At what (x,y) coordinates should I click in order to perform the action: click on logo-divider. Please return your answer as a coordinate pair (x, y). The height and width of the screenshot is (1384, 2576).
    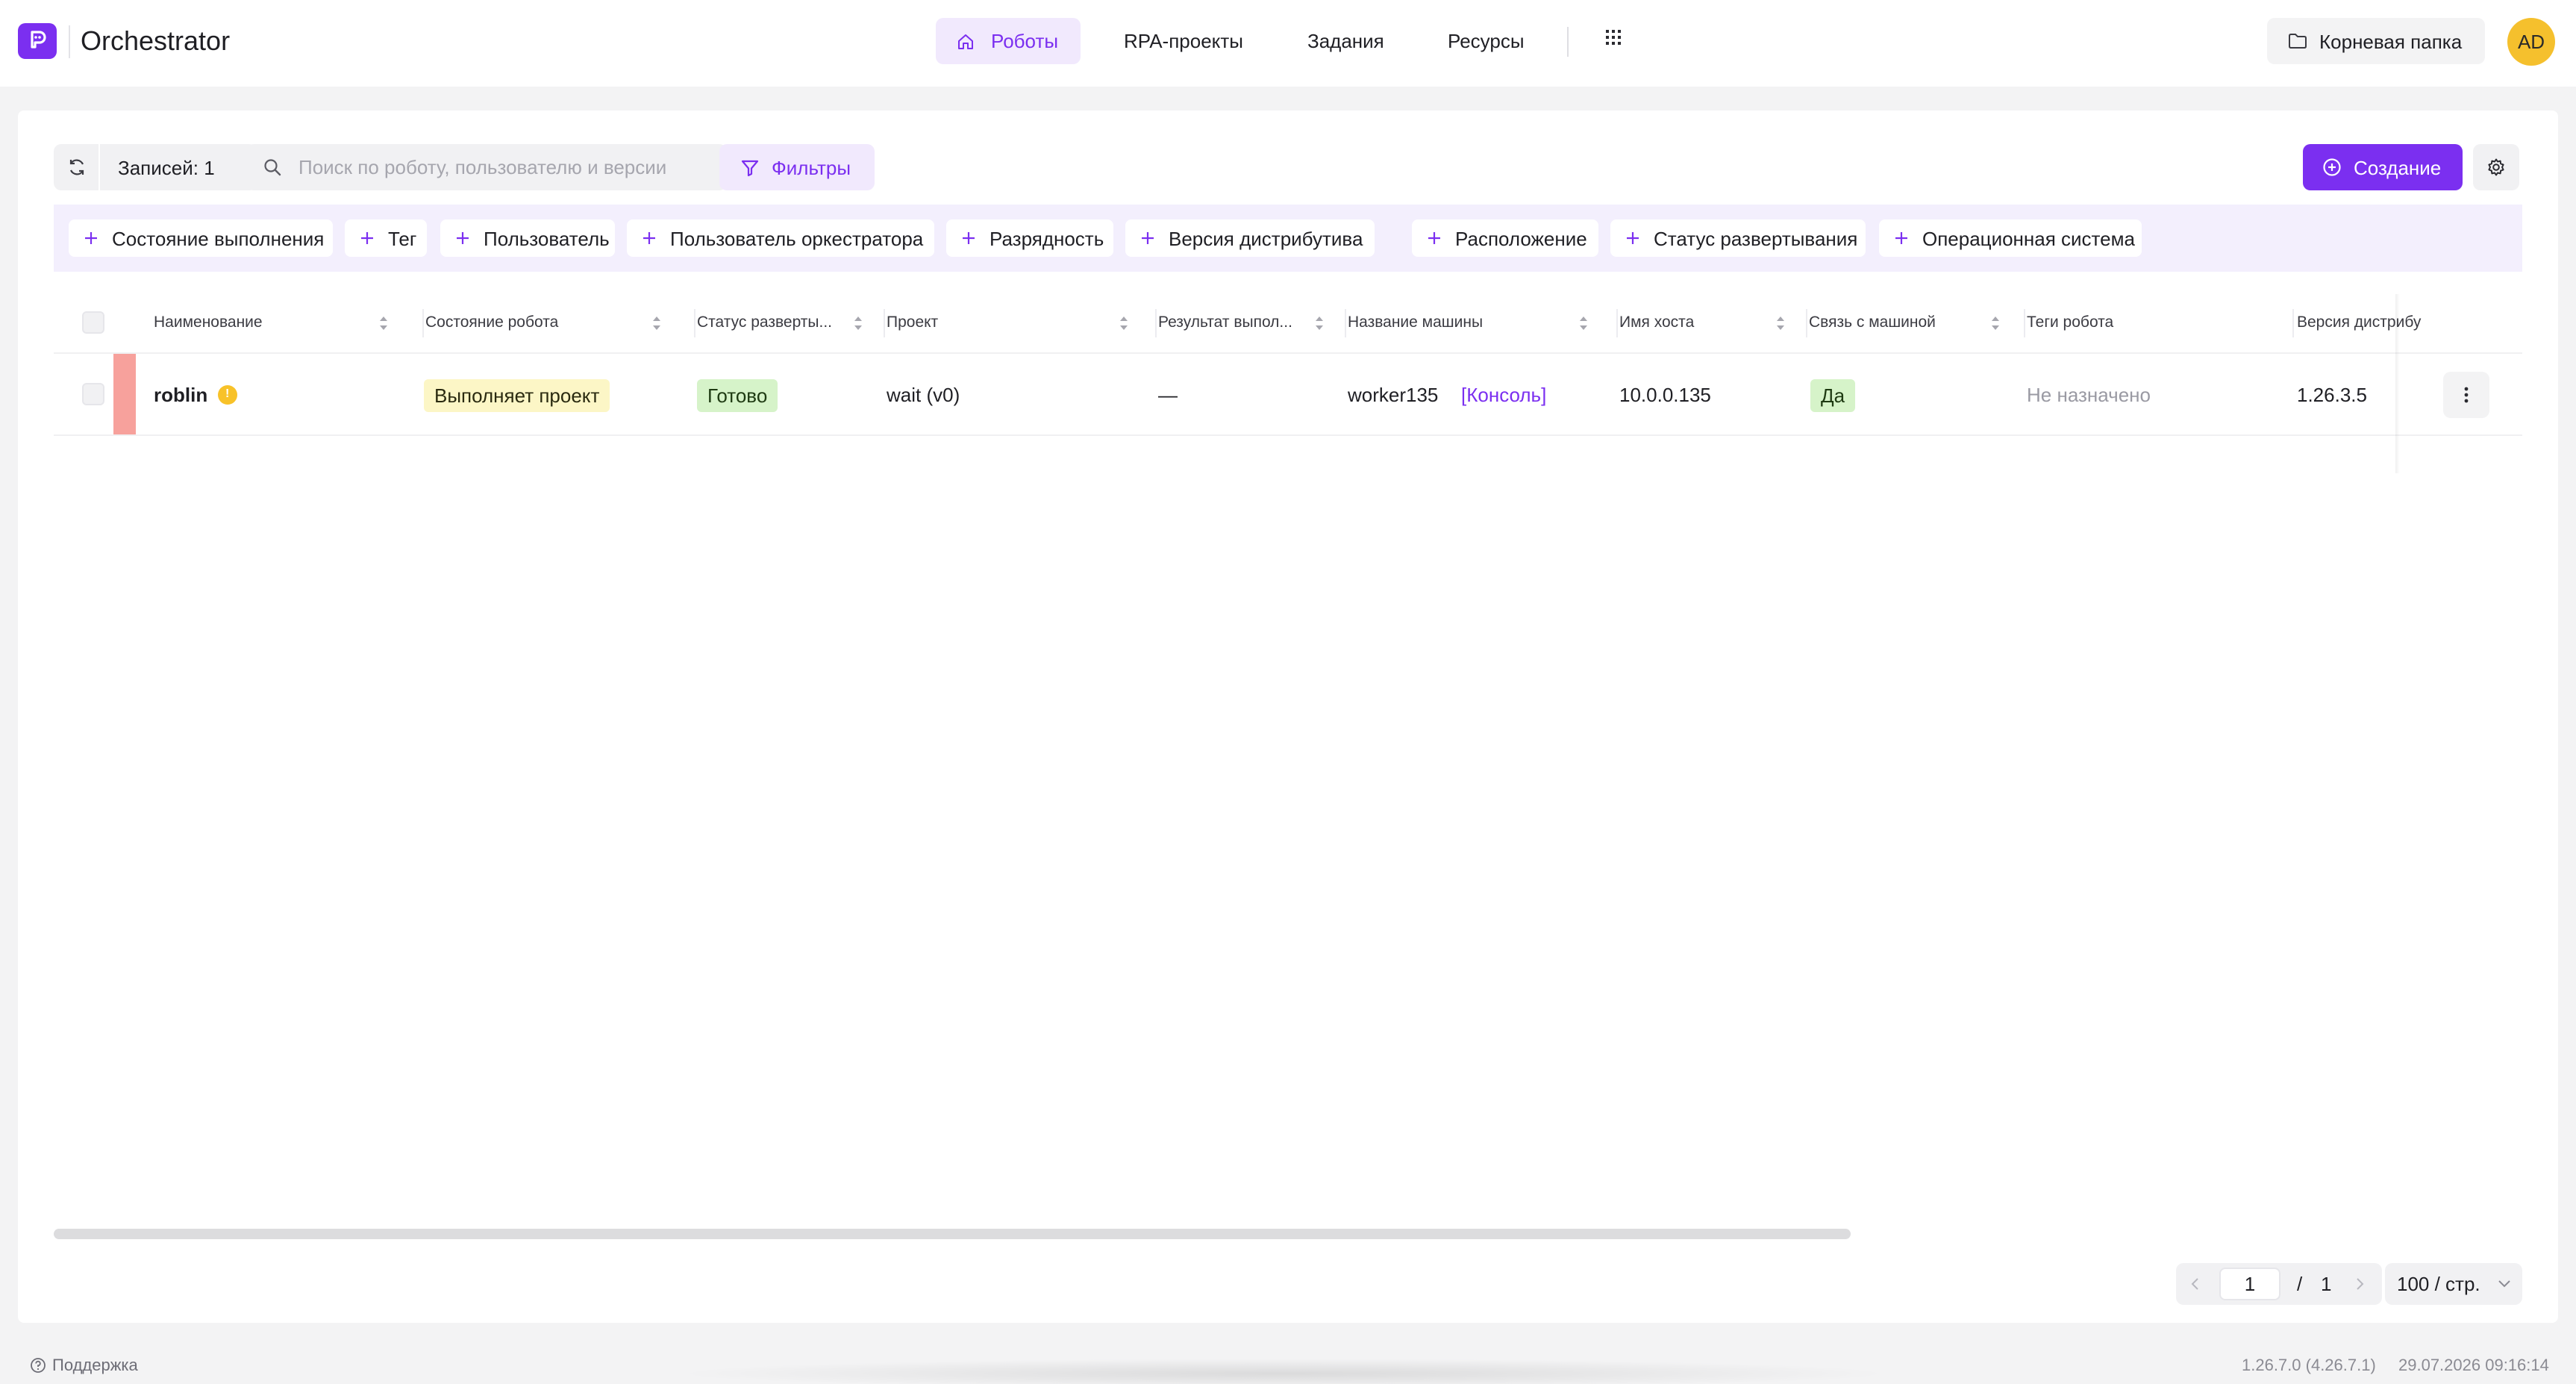
    Looking at the image, I should click on (69, 41).